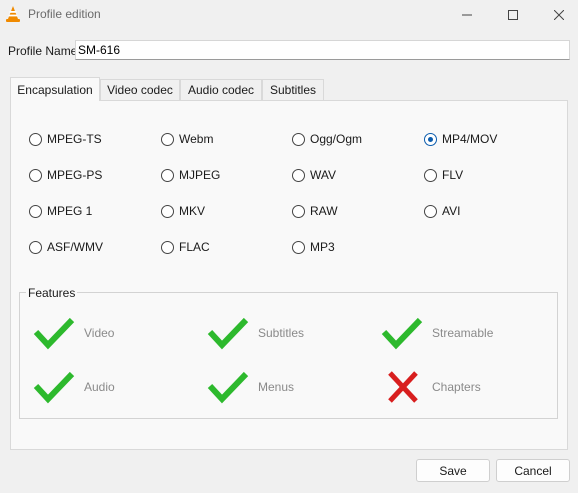 This screenshot has width=578, height=493. Describe the element at coordinates (323, 175) in the screenshot. I see `radio-label: WAV` at that location.